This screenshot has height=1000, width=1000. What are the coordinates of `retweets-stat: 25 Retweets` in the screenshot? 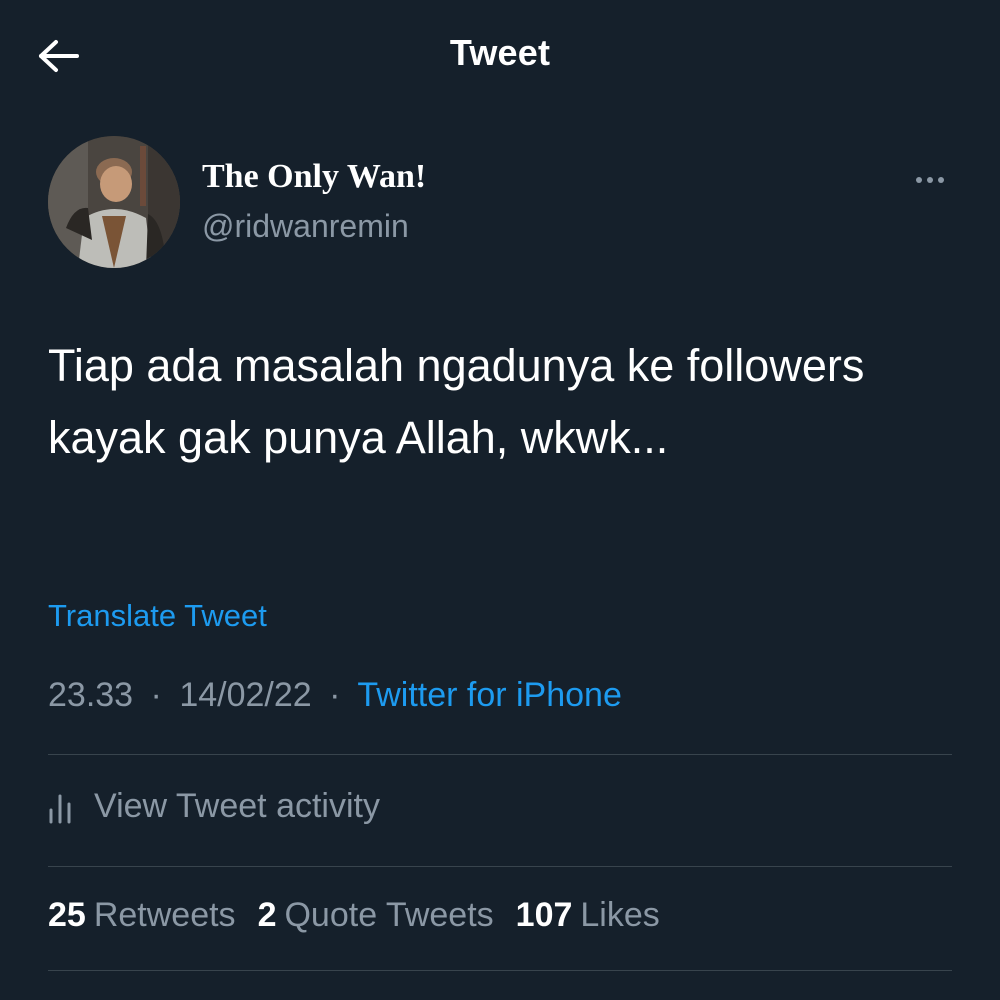 It's located at (142, 915).